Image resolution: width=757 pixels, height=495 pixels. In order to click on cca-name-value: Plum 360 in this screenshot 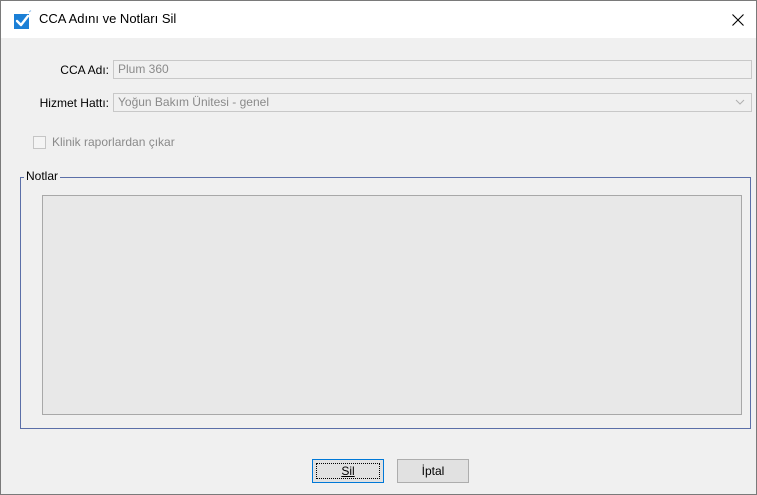, I will do `click(143, 69)`.